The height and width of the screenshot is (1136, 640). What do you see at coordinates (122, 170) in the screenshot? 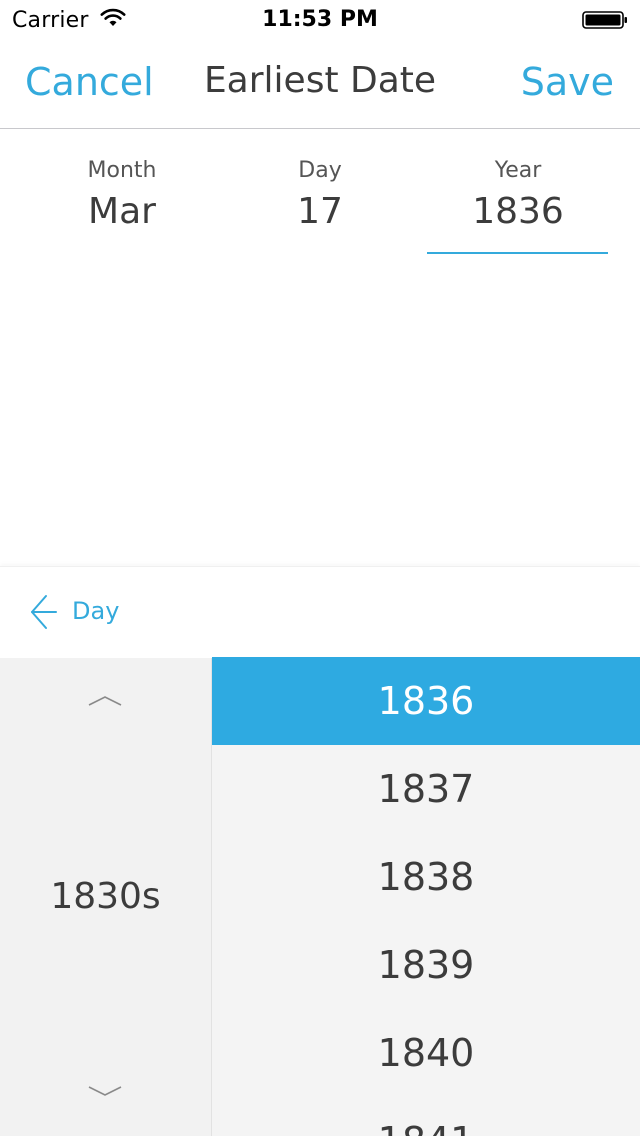
I see `month-label: Month` at bounding box center [122, 170].